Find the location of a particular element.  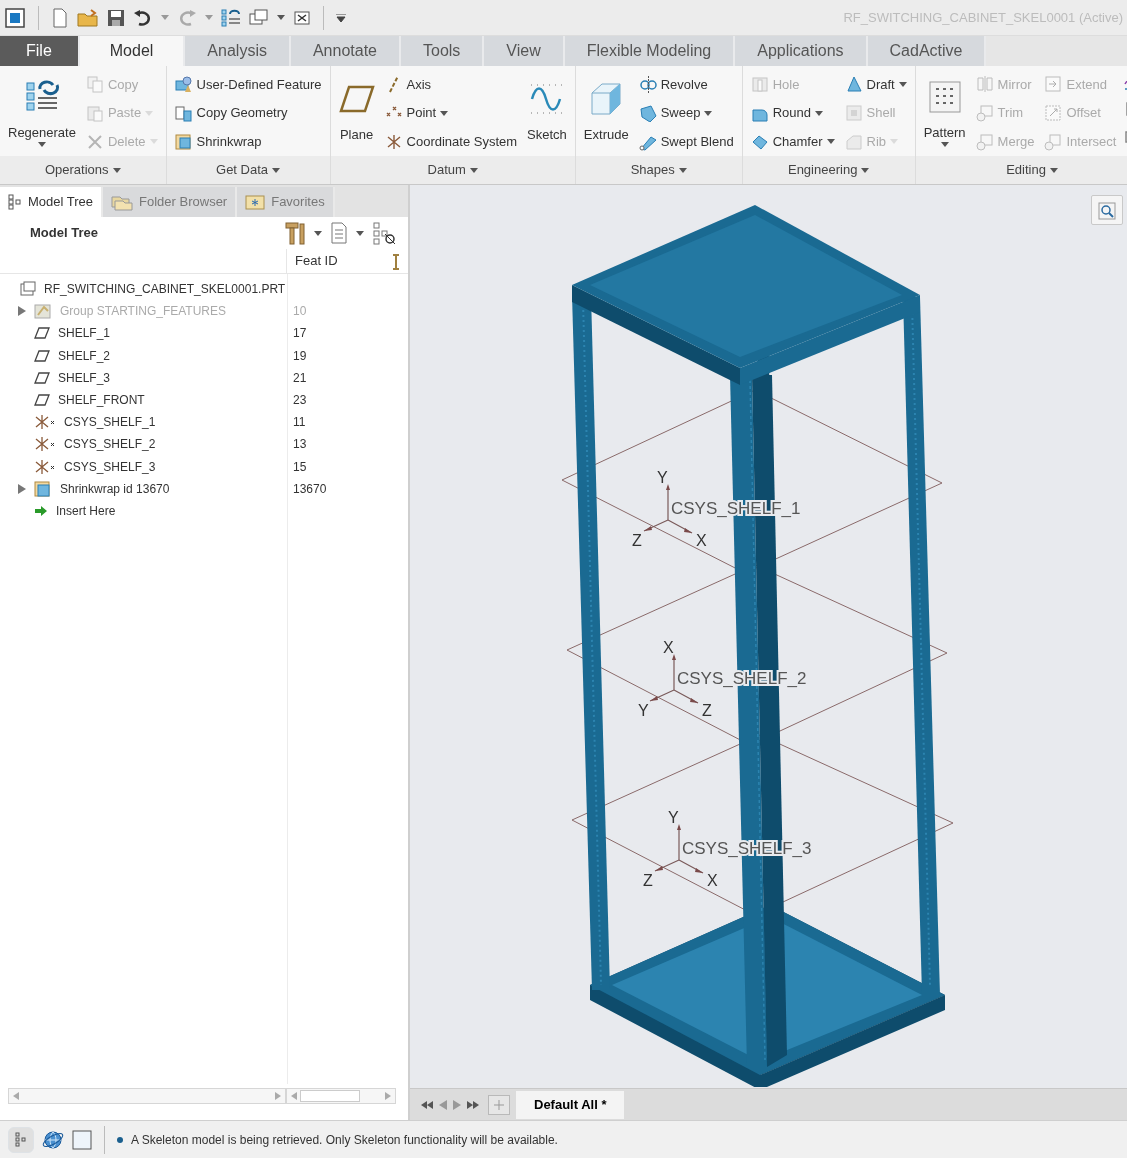

tree-item: Insert Here is located at coordinates (86, 510).